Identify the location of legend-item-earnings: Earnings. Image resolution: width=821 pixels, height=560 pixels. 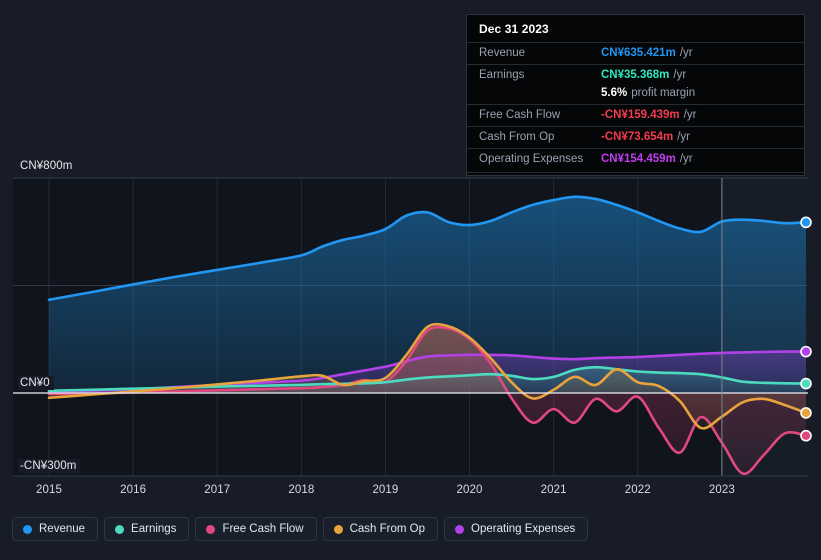
(147, 529).